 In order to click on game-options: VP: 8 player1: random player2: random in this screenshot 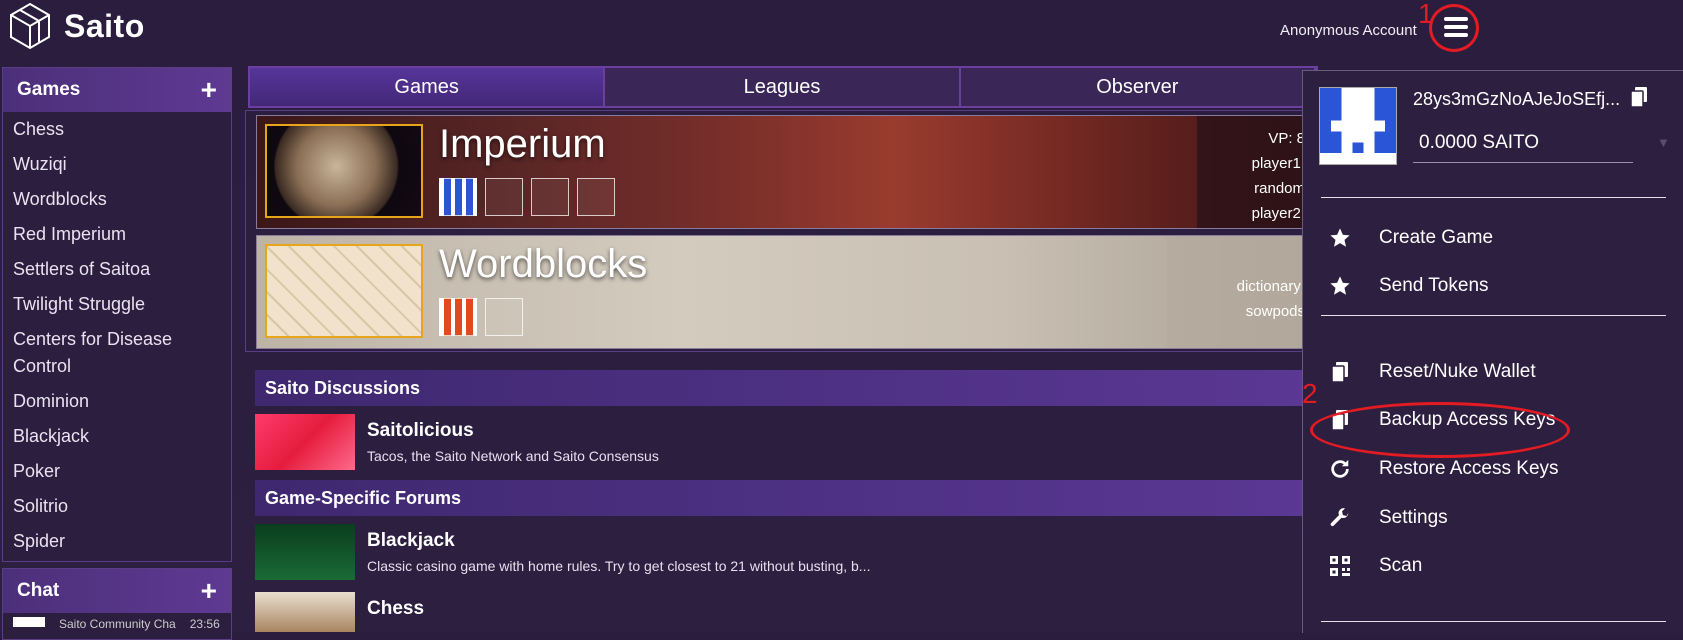, I will do `click(1258, 172)`.